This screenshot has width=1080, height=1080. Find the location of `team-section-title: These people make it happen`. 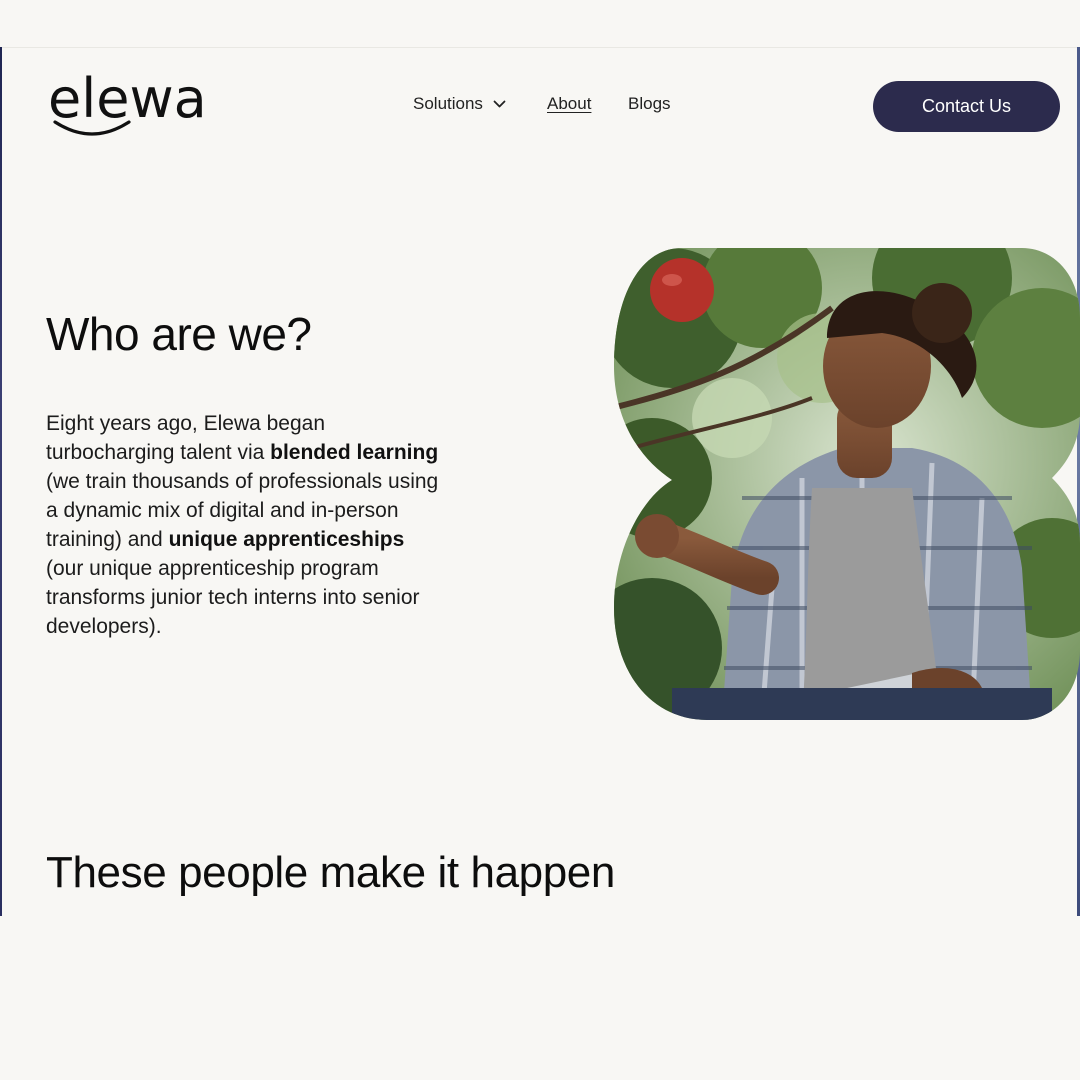

team-section-title: These people make it happen is located at coordinates (330, 872).